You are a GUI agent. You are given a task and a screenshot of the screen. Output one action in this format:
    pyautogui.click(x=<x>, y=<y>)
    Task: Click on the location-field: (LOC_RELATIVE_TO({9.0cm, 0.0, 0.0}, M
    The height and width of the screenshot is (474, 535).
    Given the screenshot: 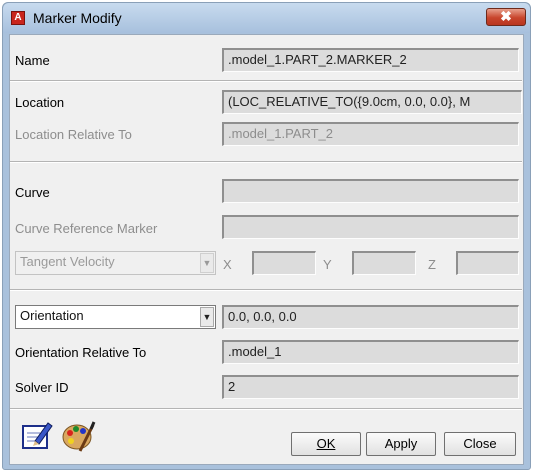 What is the action you would take?
    pyautogui.click(x=372, y=102)
    